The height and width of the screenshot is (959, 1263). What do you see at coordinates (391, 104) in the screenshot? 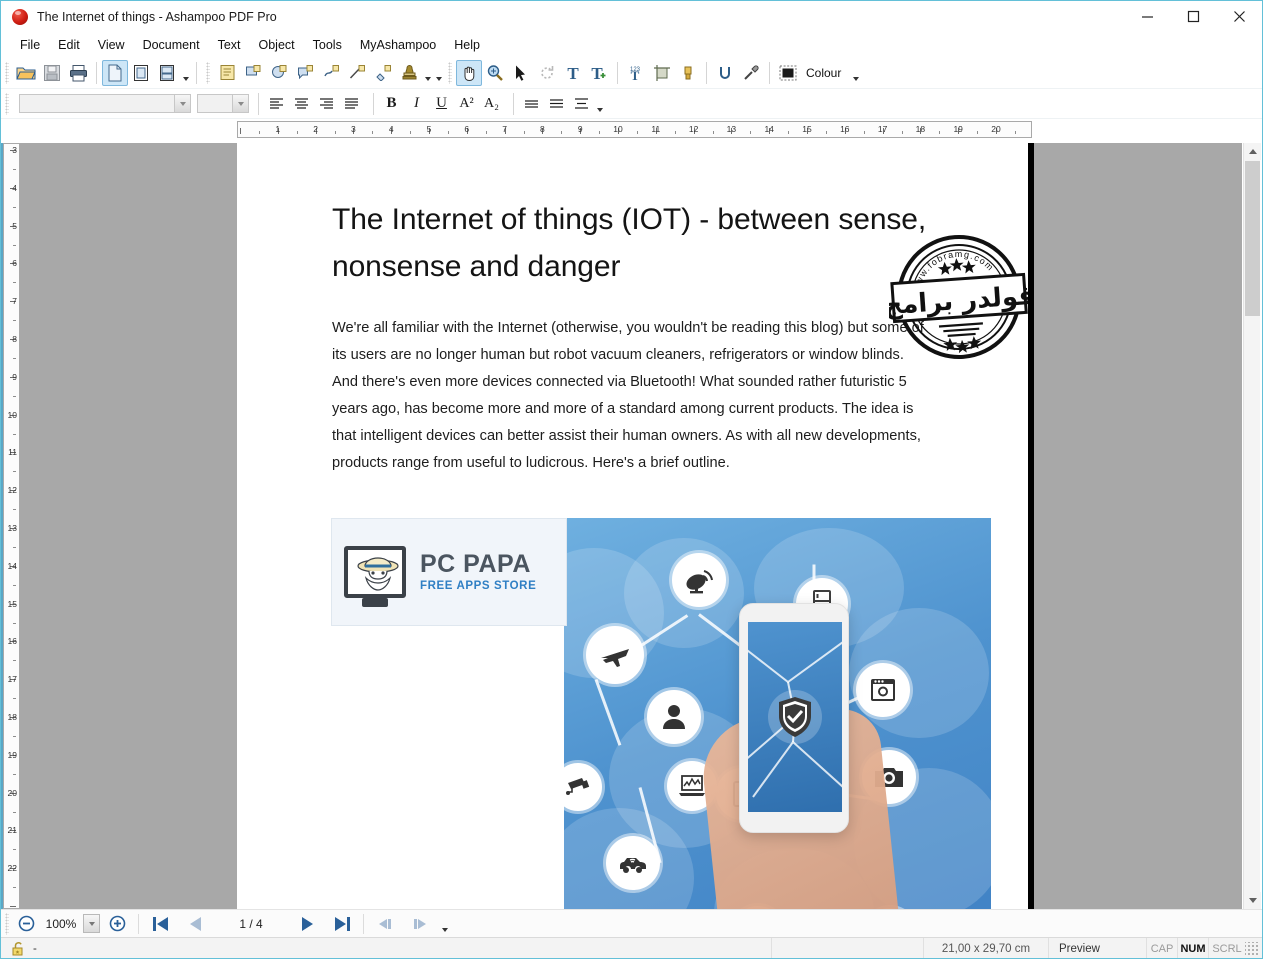
I see `bold-icon: B` at bounding box center [391, 104].